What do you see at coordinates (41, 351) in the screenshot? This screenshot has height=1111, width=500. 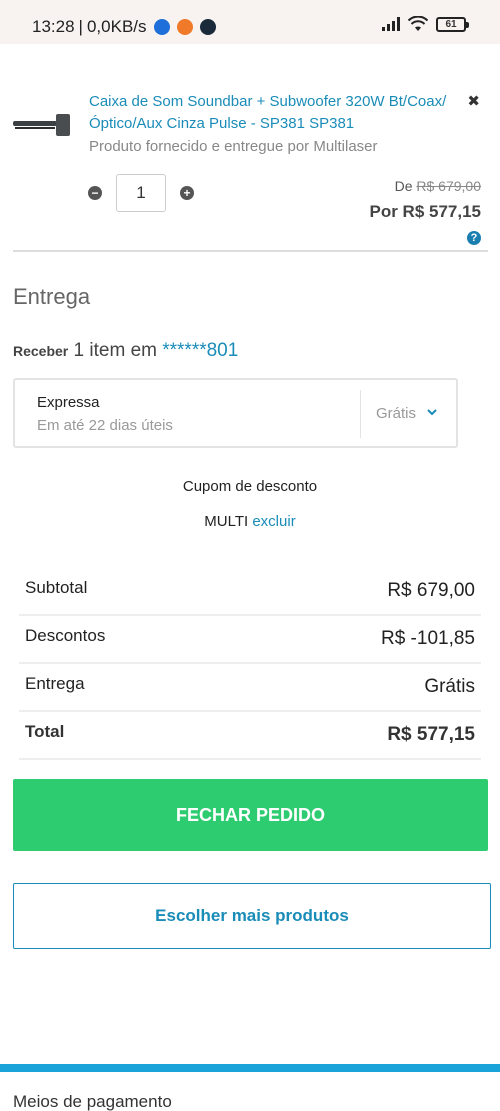 I see `receive-label: Receber` at bounding box center [41, 351].